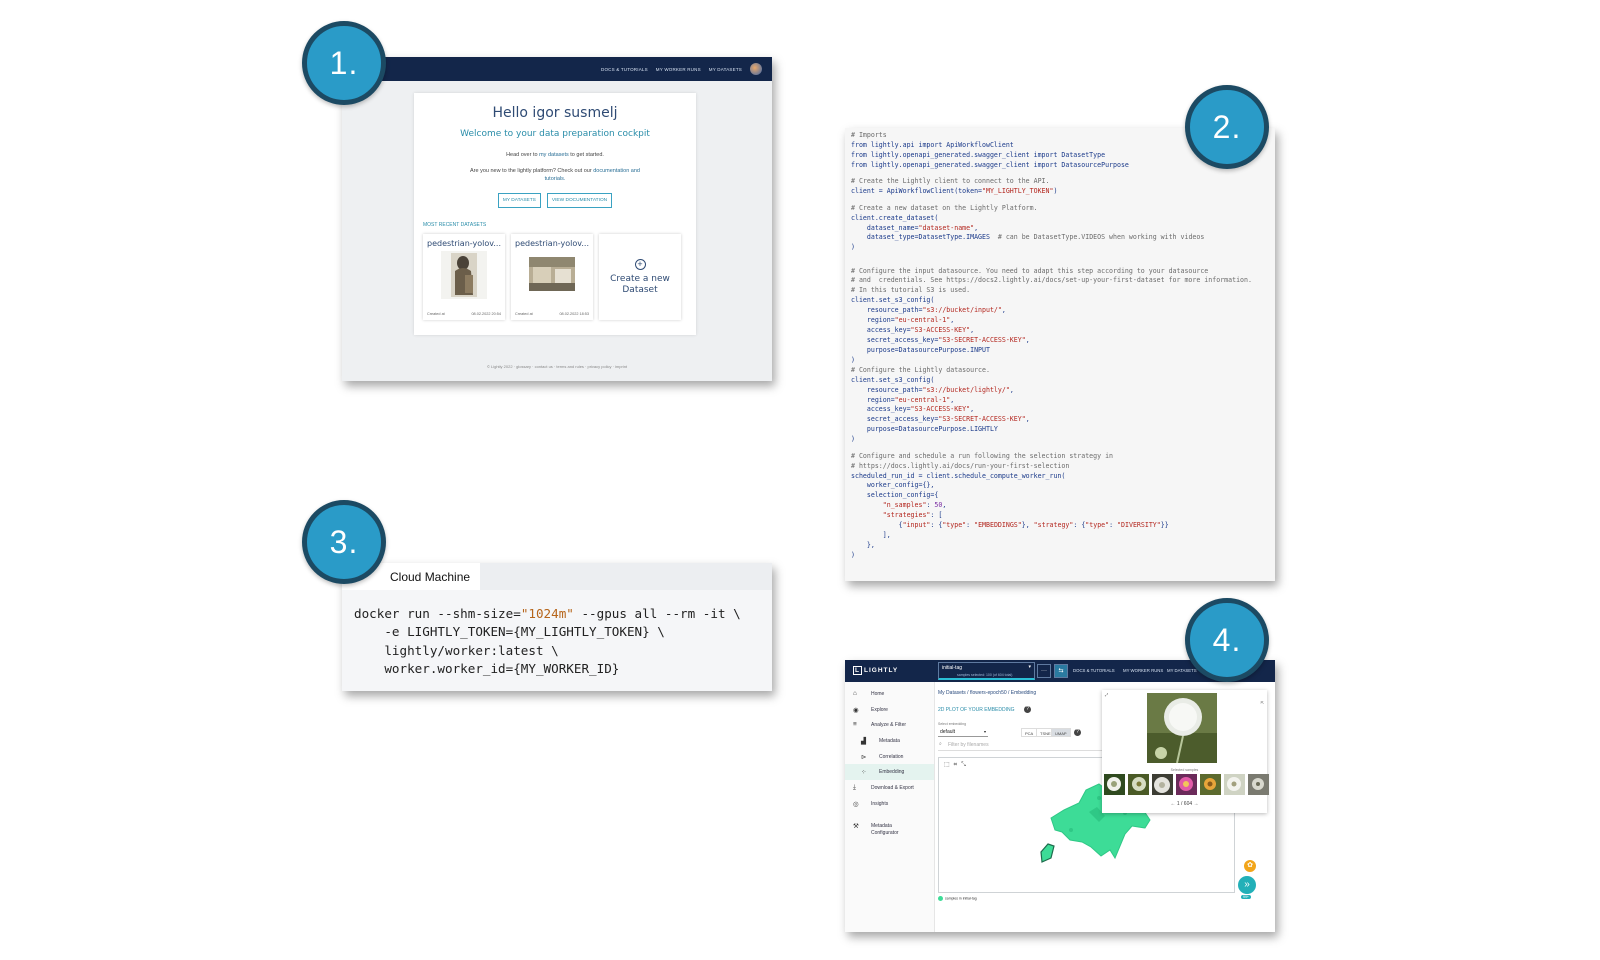  Describe the element at coordinates (864, 757) in the screenshot. I see `correlation-icon: ⊳` at that location.